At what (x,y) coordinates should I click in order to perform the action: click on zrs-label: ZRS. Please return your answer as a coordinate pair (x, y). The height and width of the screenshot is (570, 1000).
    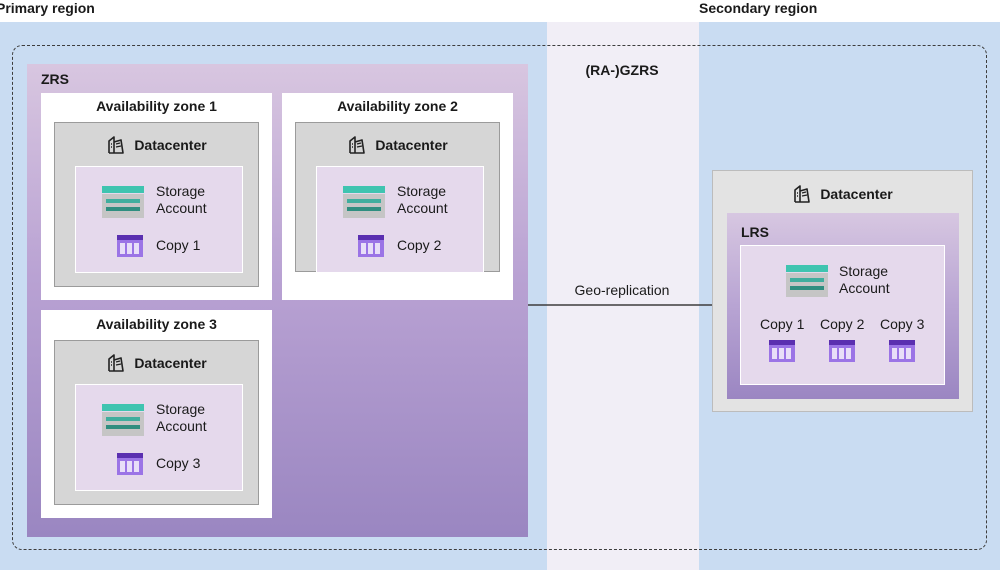
    Looking at the image, I should click on (55, 79).